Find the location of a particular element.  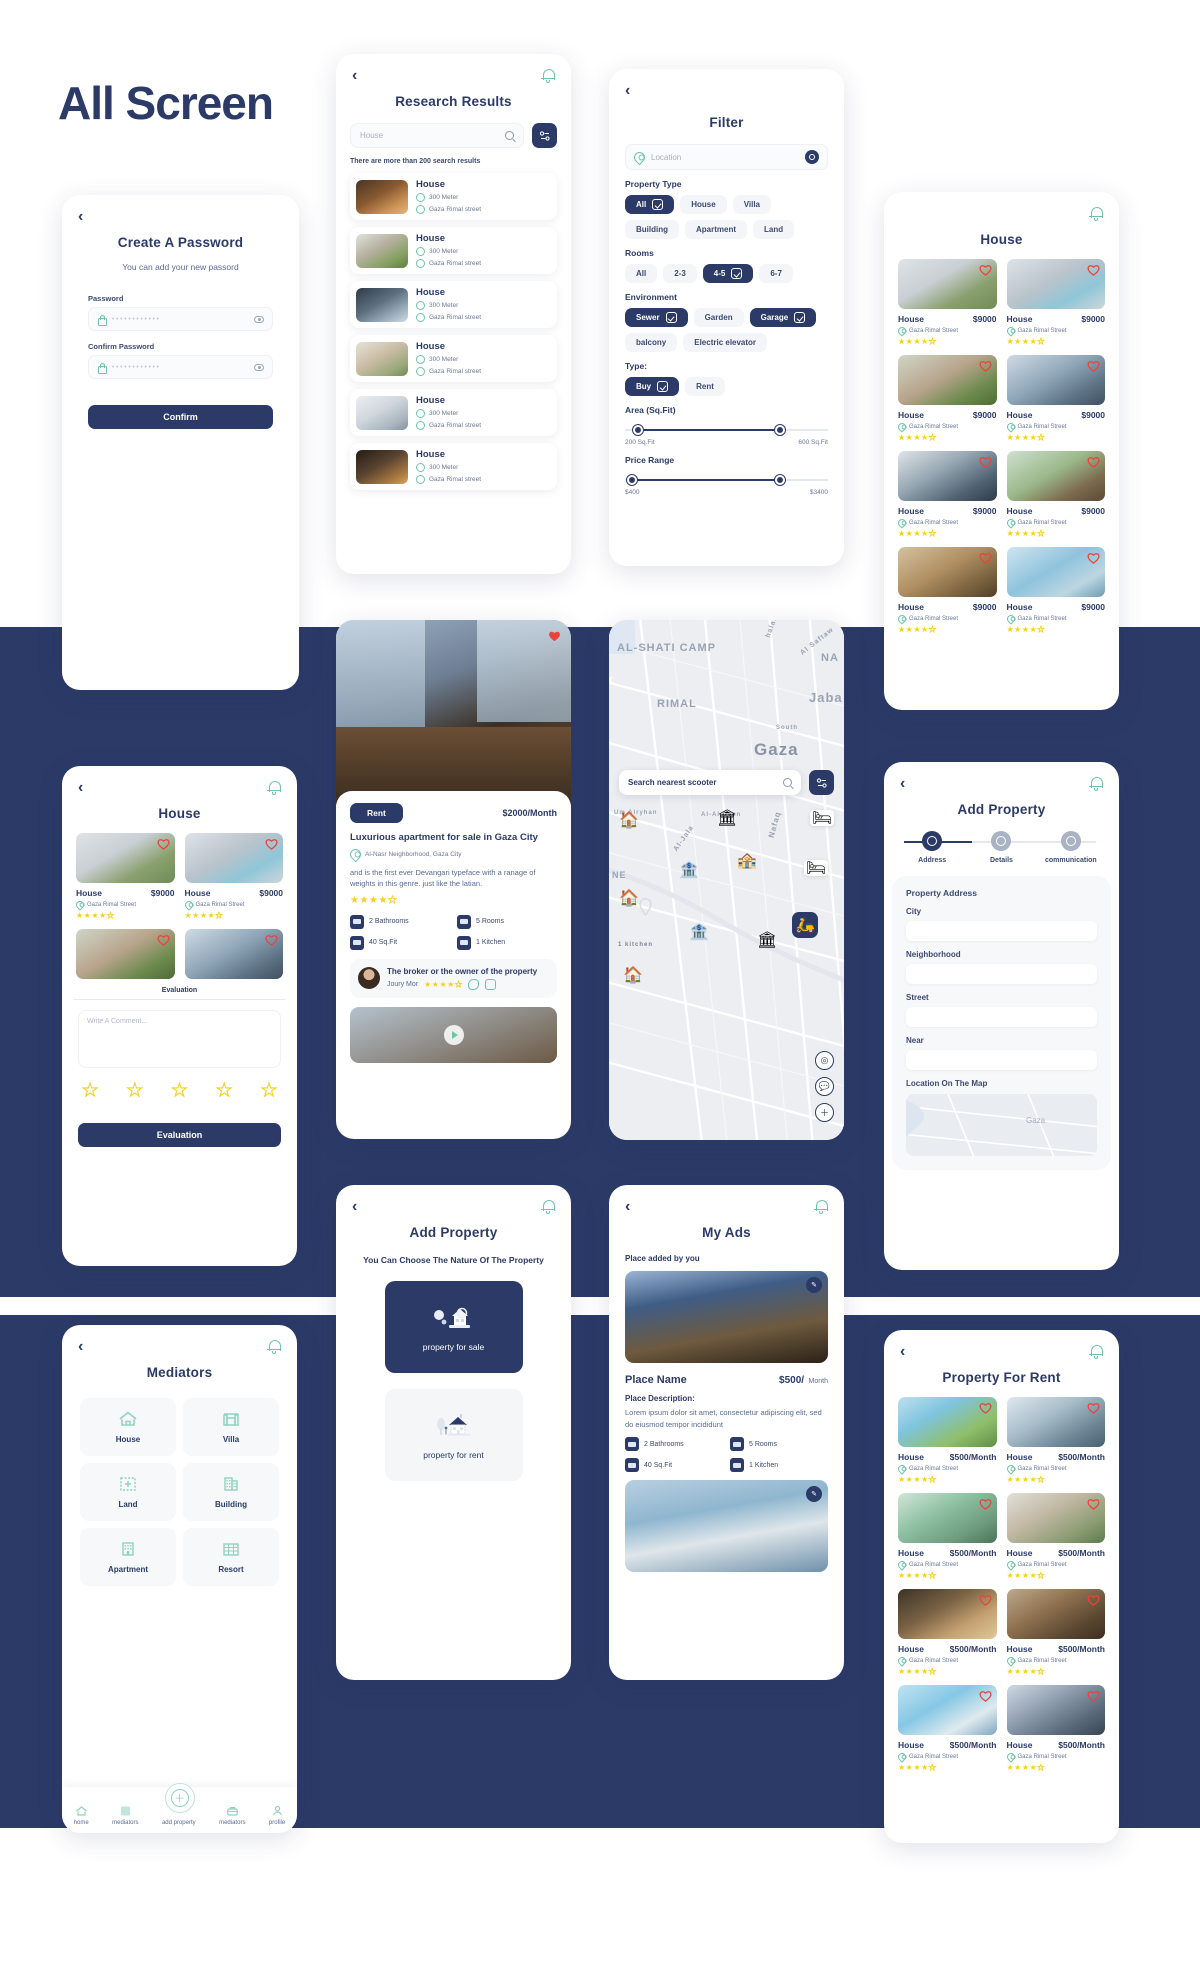

phone-icon is located at coordinates (474, 984).